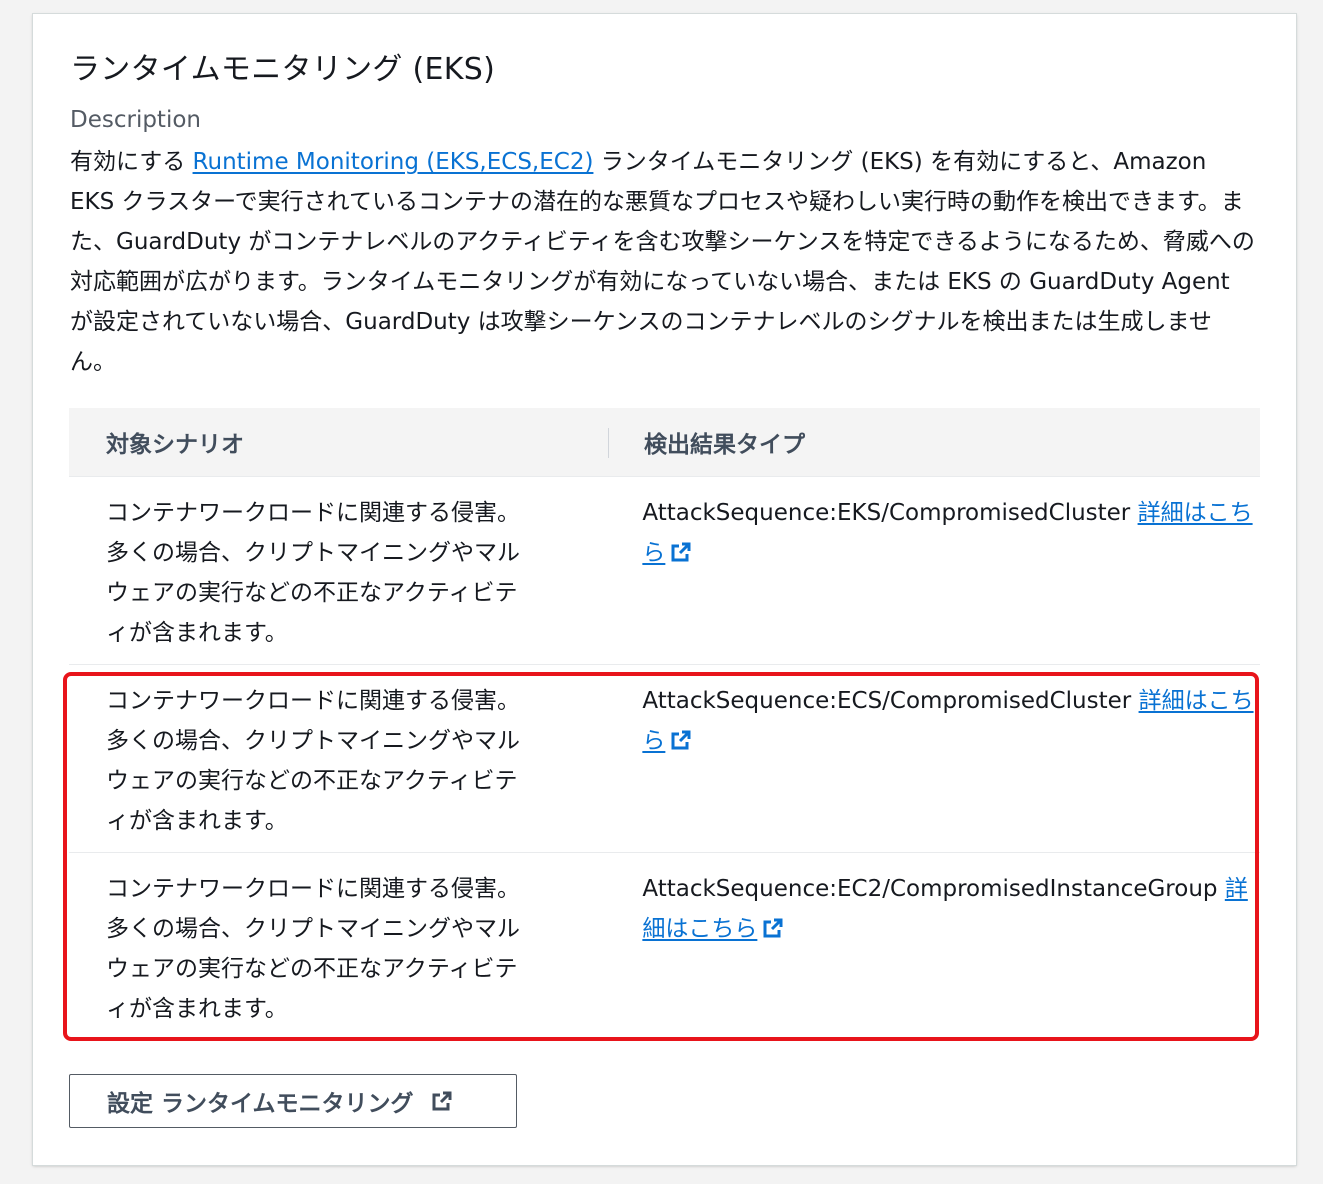 This screenshot has height=1184, width=1323. What do you see at coordinates (706, 442) in the screenshot?
I see `column-header-finding-type: 検出結果タイプ` at bounding box center [706, 442].